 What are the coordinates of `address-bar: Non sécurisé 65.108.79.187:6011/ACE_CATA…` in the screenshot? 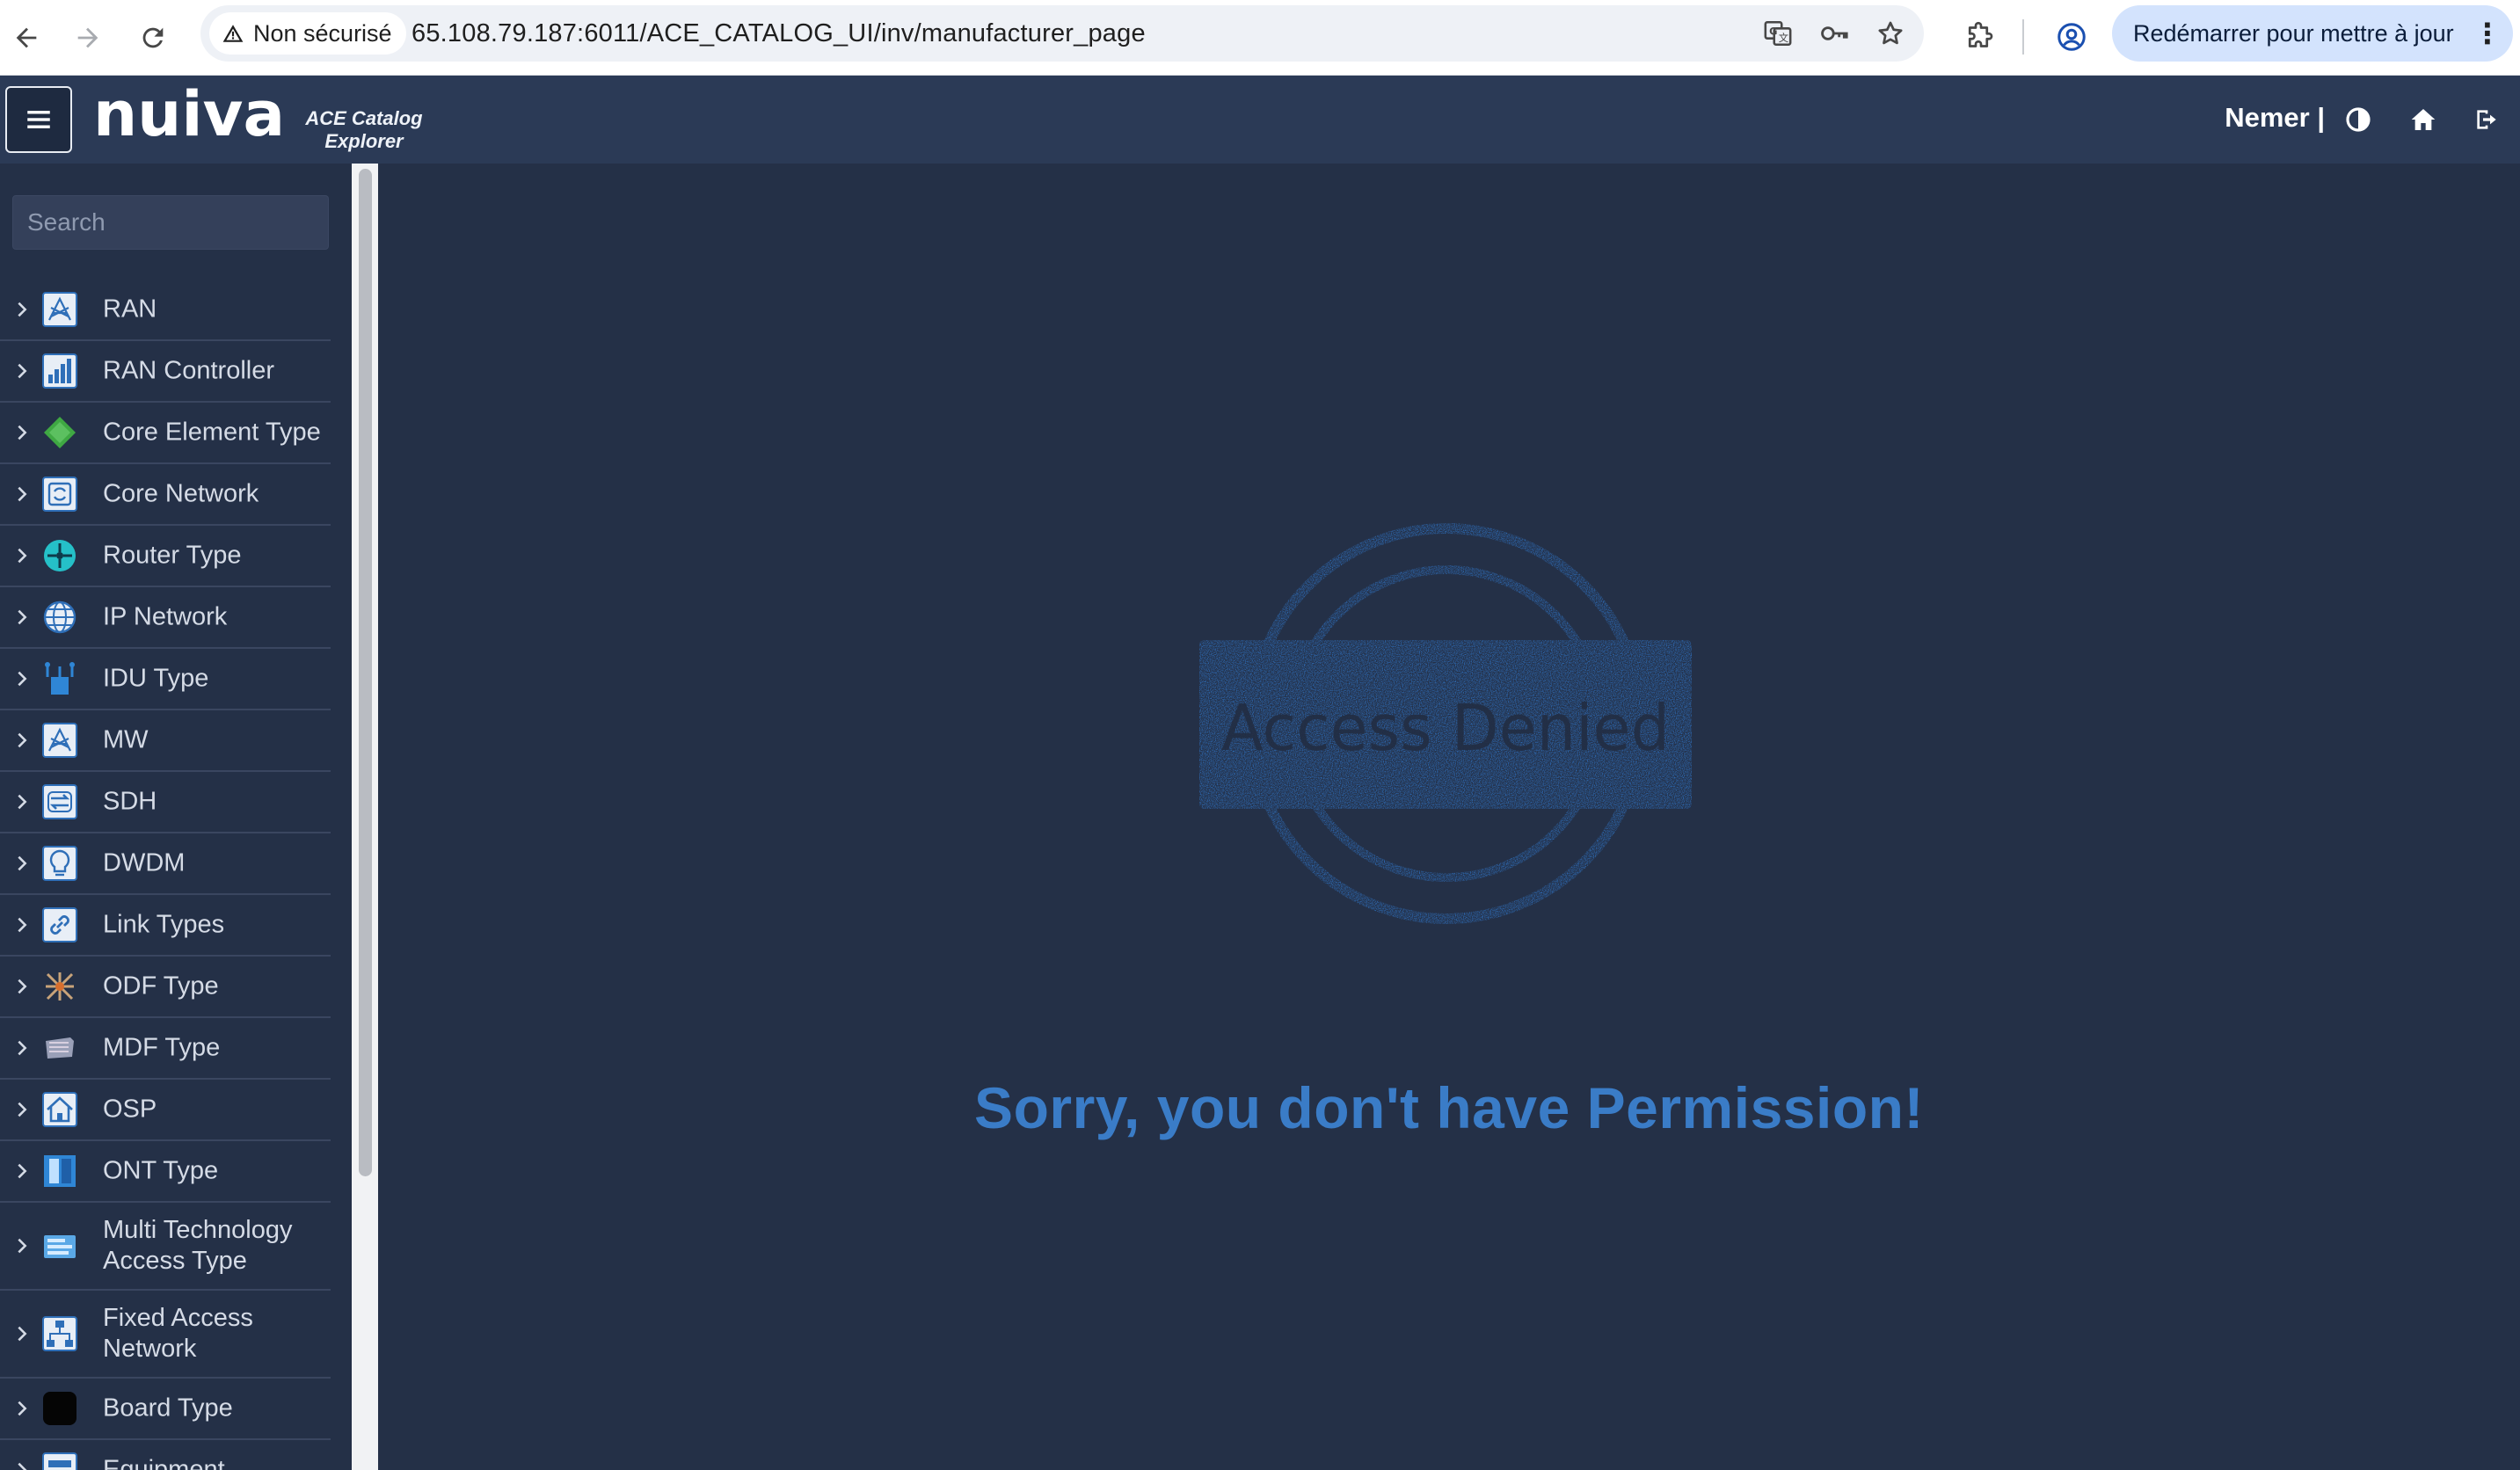 It's located at (1062, 33).